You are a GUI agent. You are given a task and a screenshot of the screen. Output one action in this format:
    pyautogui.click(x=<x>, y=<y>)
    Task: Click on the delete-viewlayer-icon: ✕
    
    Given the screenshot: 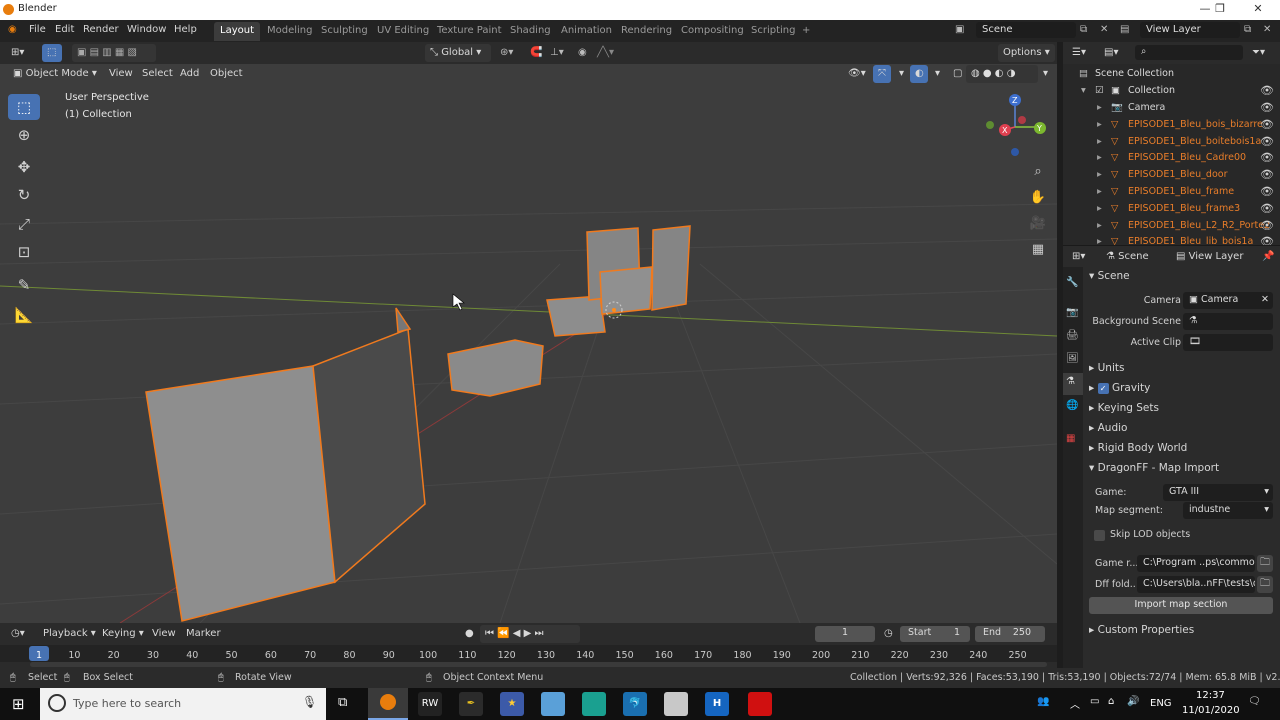 What is the action you would take?
    pyautogui.click(x=1267, y=29)
    